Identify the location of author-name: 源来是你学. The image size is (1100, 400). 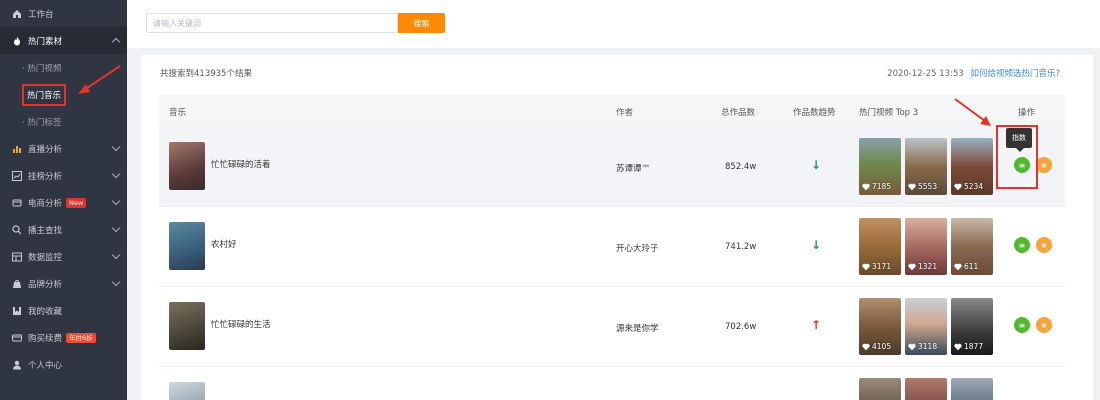
(637, 328).